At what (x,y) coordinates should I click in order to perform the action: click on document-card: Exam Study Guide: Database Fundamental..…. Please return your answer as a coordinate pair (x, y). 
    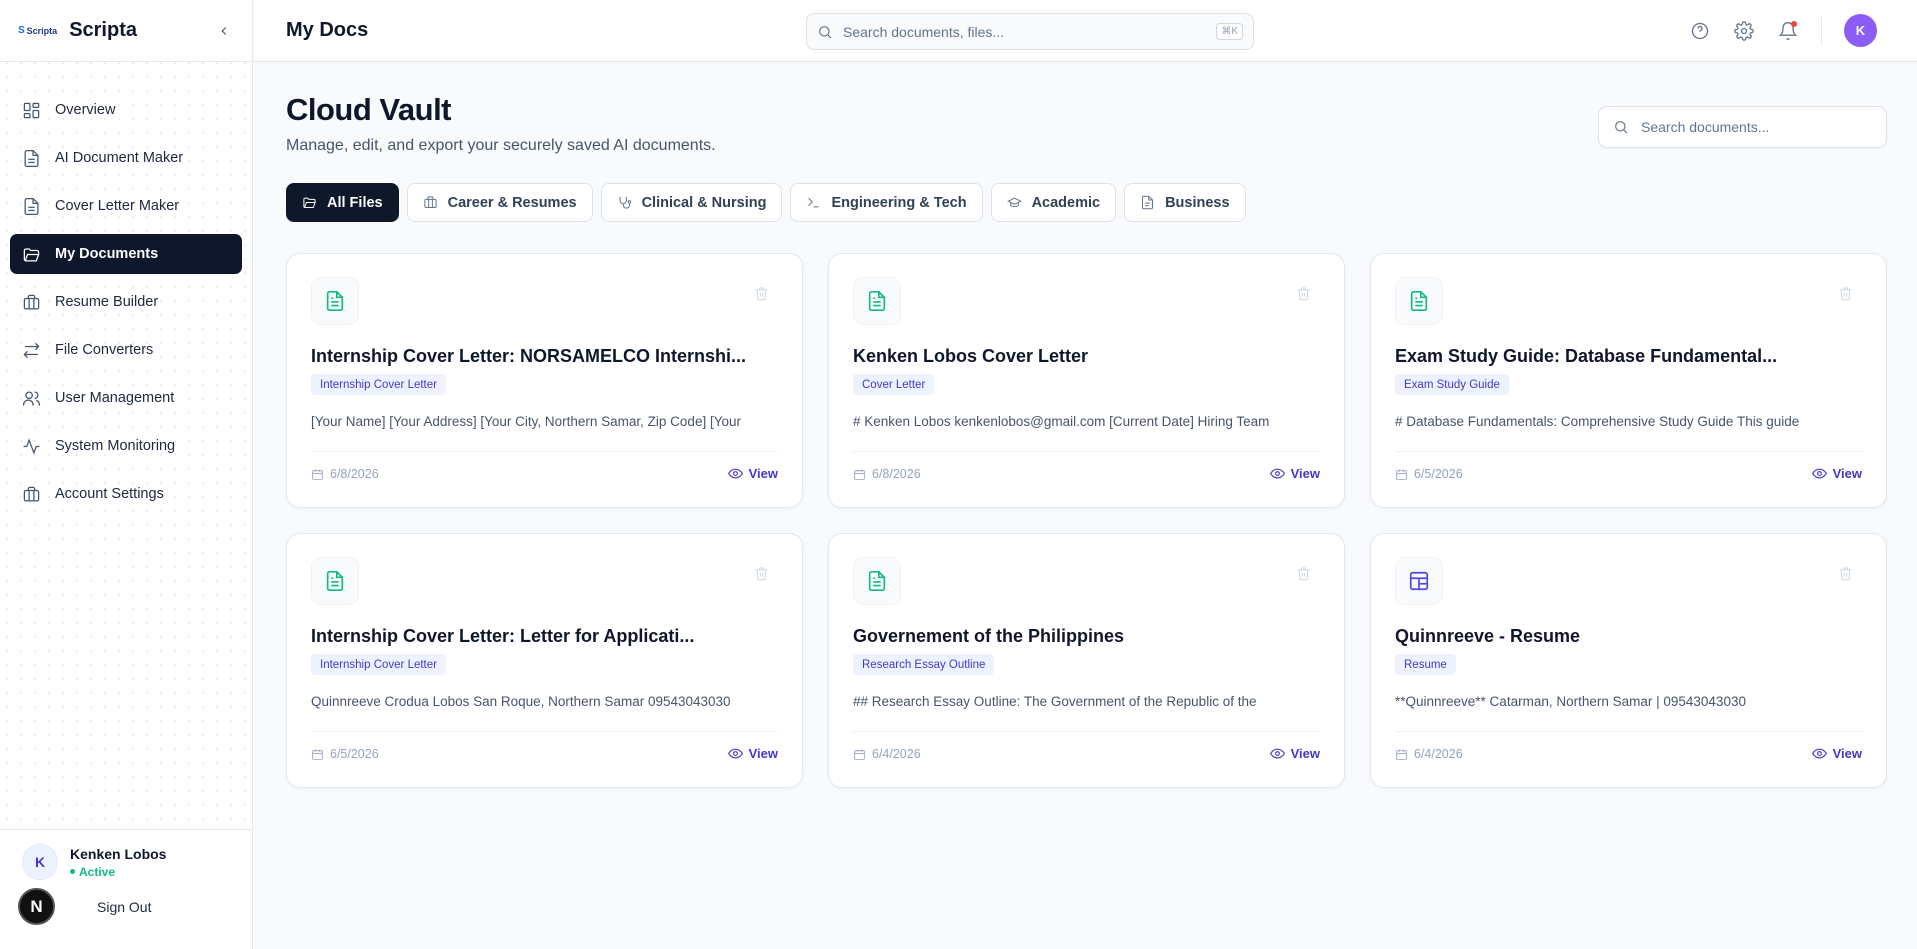
    Looking at the image, I should click on (1628, 380).